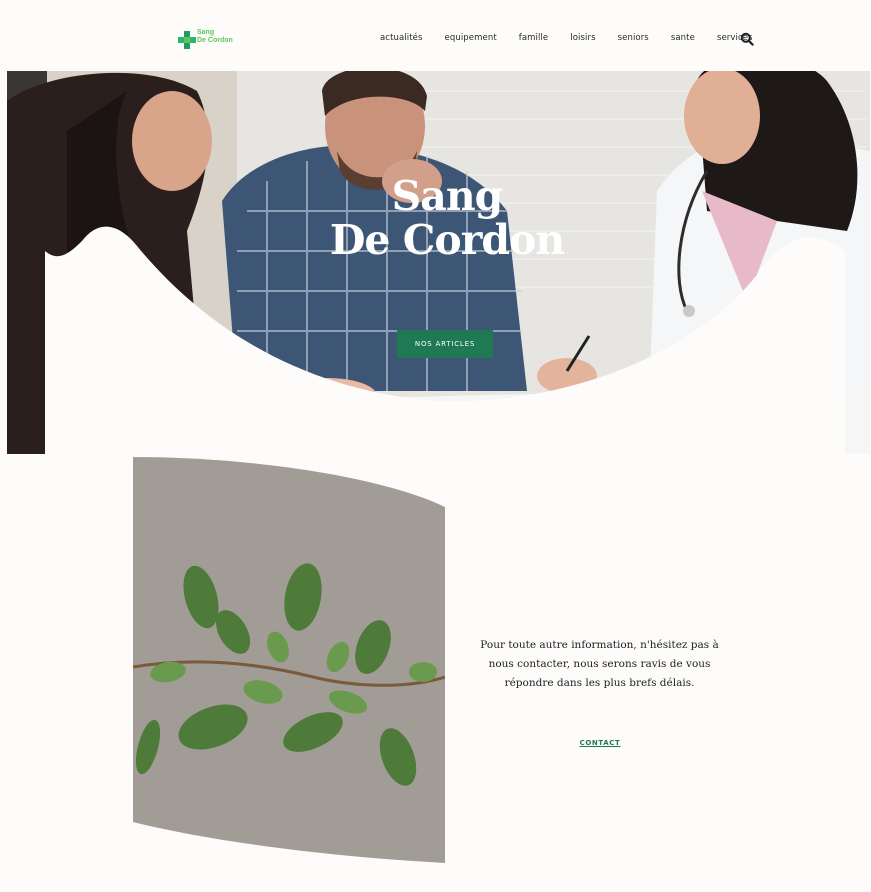  I want to click on hero-title-line-2: De Cordon, so click(447, 240).